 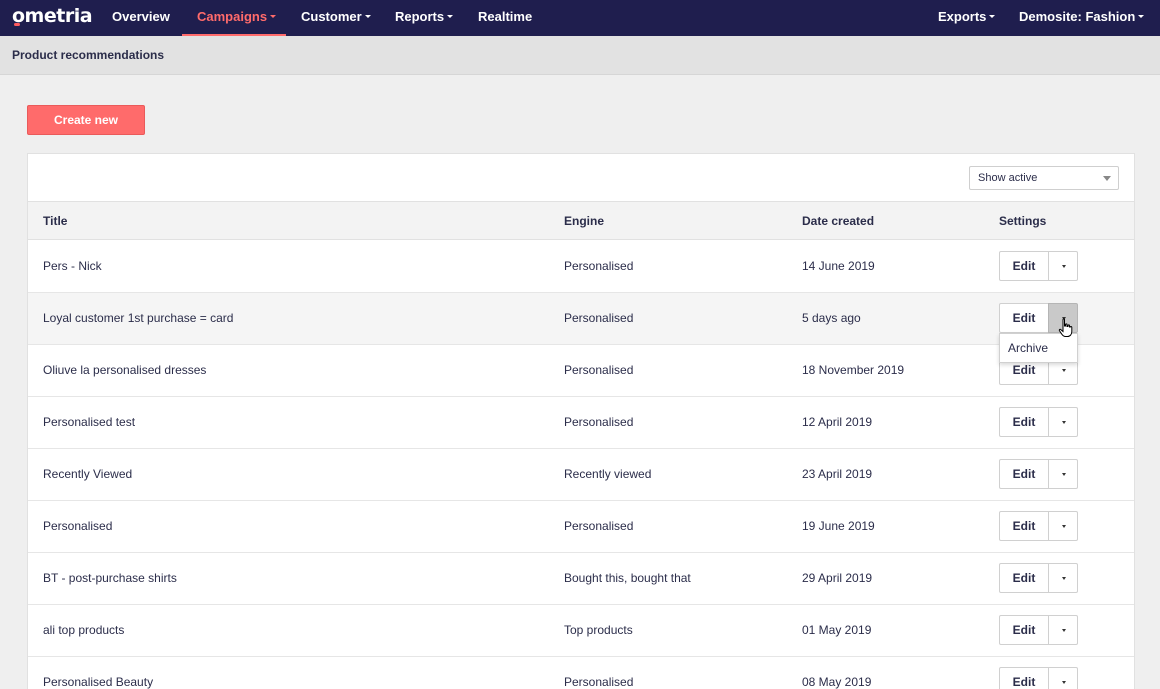 I want to click on column-header-title: Title, so click(x=55, y=221).